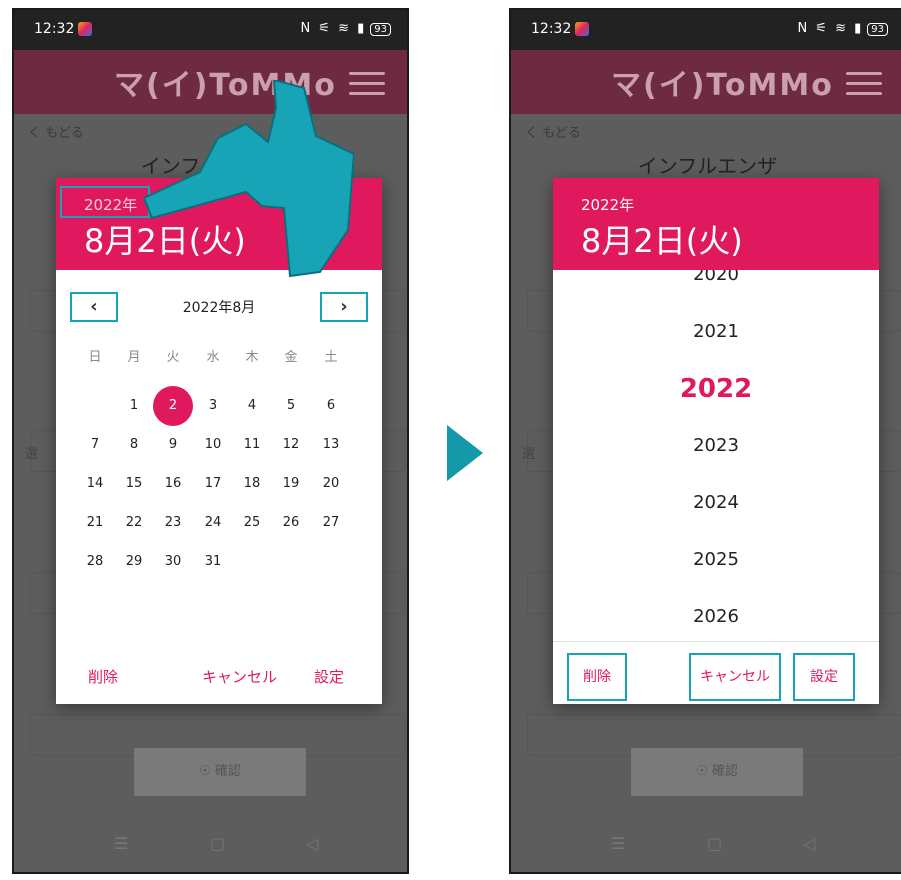 This screenshot has height=880, width=901. What do you see at coordinates (607, 204) in the screenshot?
I see `header-year: 2022年` at bounding box center [607, 204].